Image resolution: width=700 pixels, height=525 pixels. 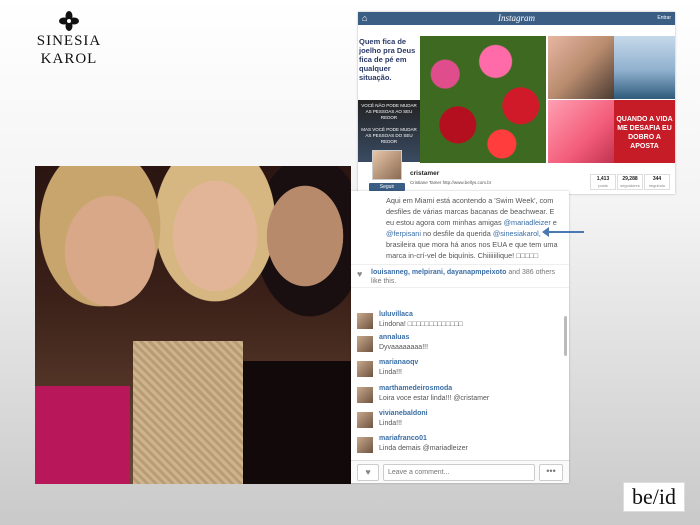 What do you see at coordinates (188, 412) in the screenshot?
I see `photo-detail-dress-gold` at bounding box center [188, 412].